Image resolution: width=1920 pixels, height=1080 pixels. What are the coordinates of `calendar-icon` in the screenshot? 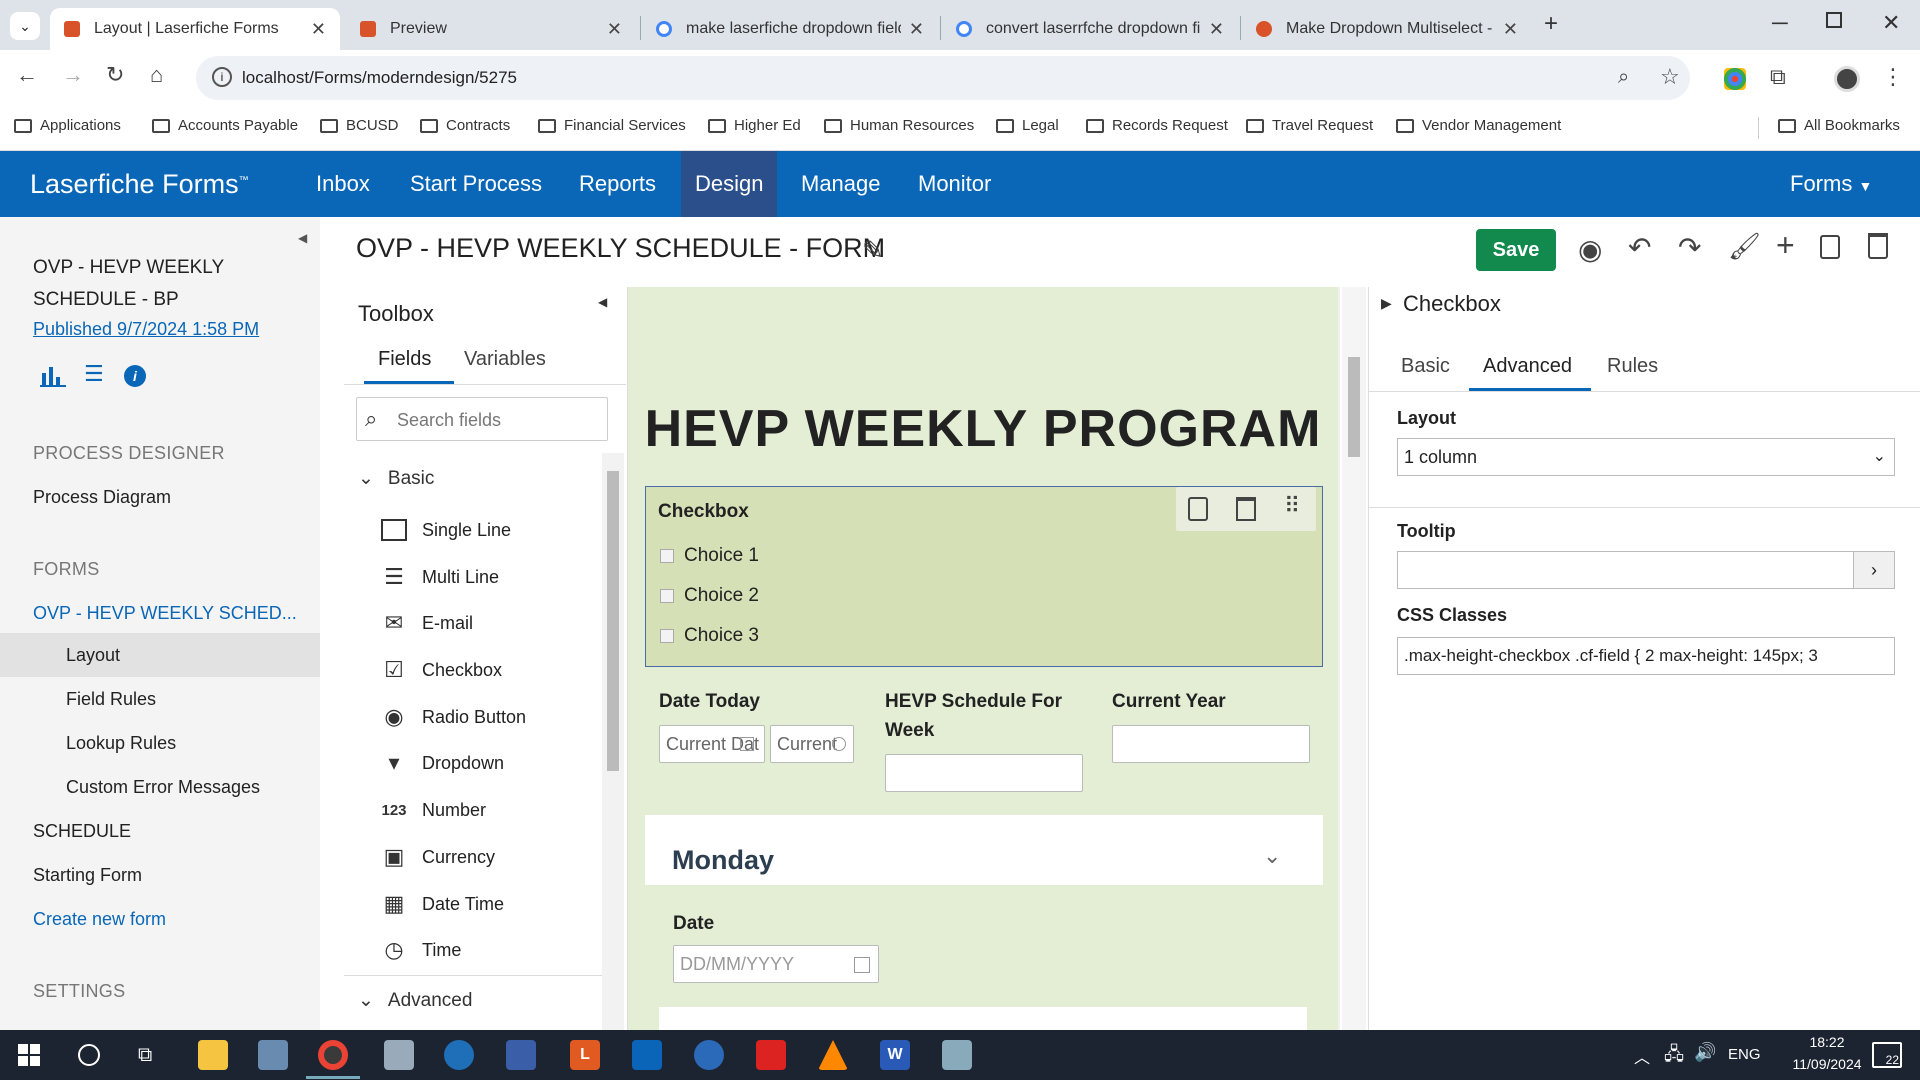 It's located at (747, 744).